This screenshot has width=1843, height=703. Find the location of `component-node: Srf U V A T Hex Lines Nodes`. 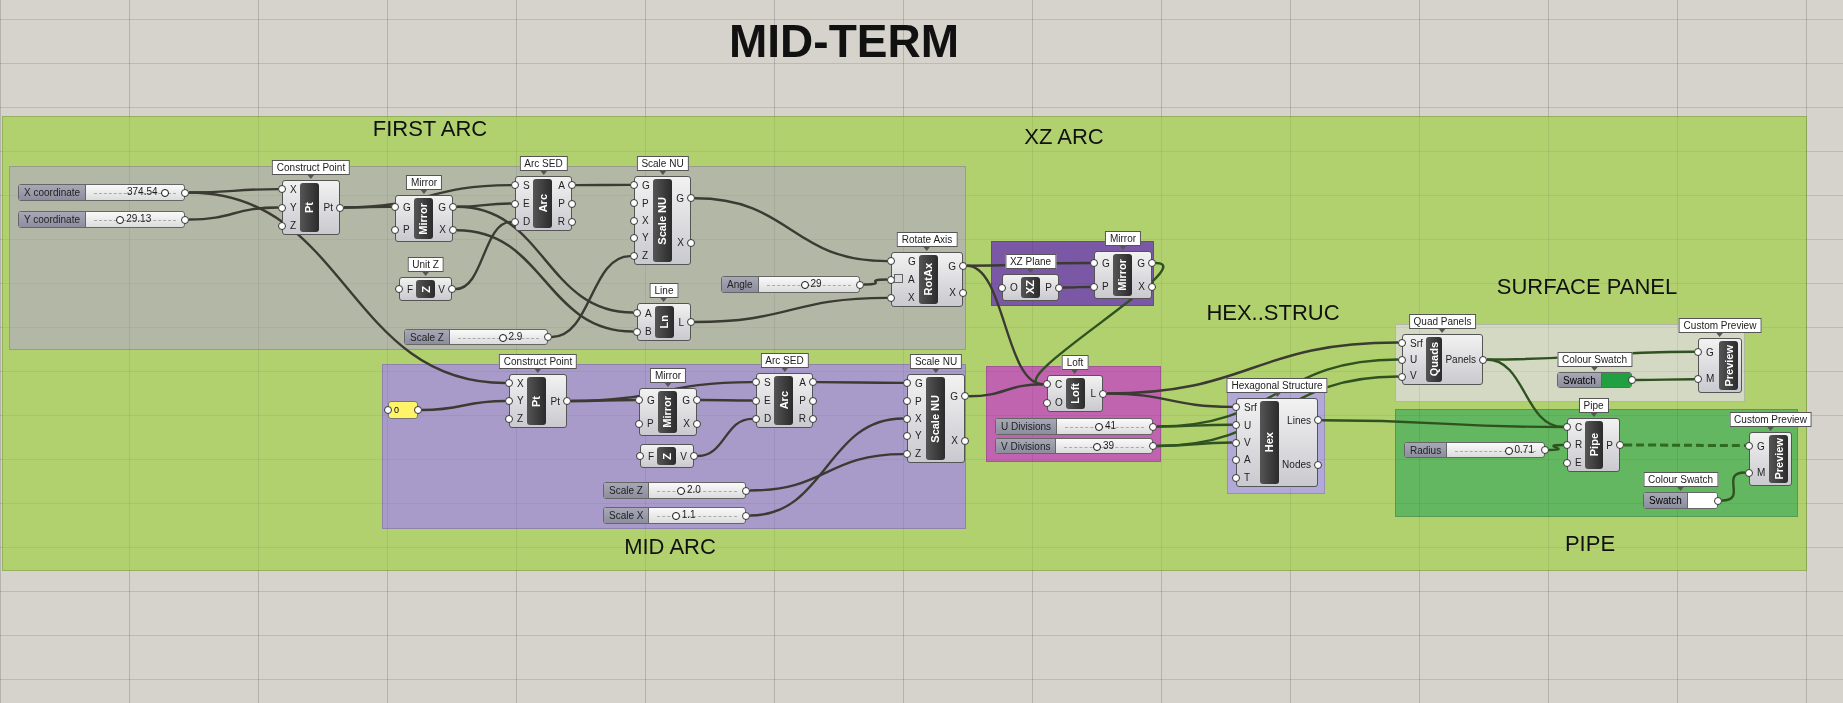

component-node: Srf U V A T Hex Lines Nodes is located at coordinates (1277, 442).